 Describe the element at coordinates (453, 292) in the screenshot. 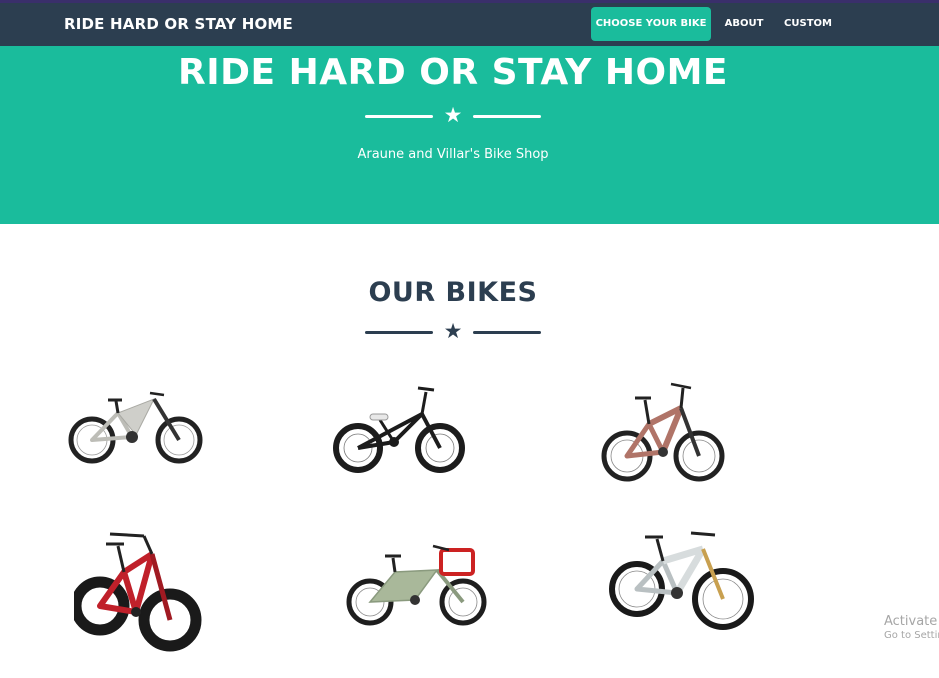

I see `bikes-section-title: OUR BIKES` at that location.